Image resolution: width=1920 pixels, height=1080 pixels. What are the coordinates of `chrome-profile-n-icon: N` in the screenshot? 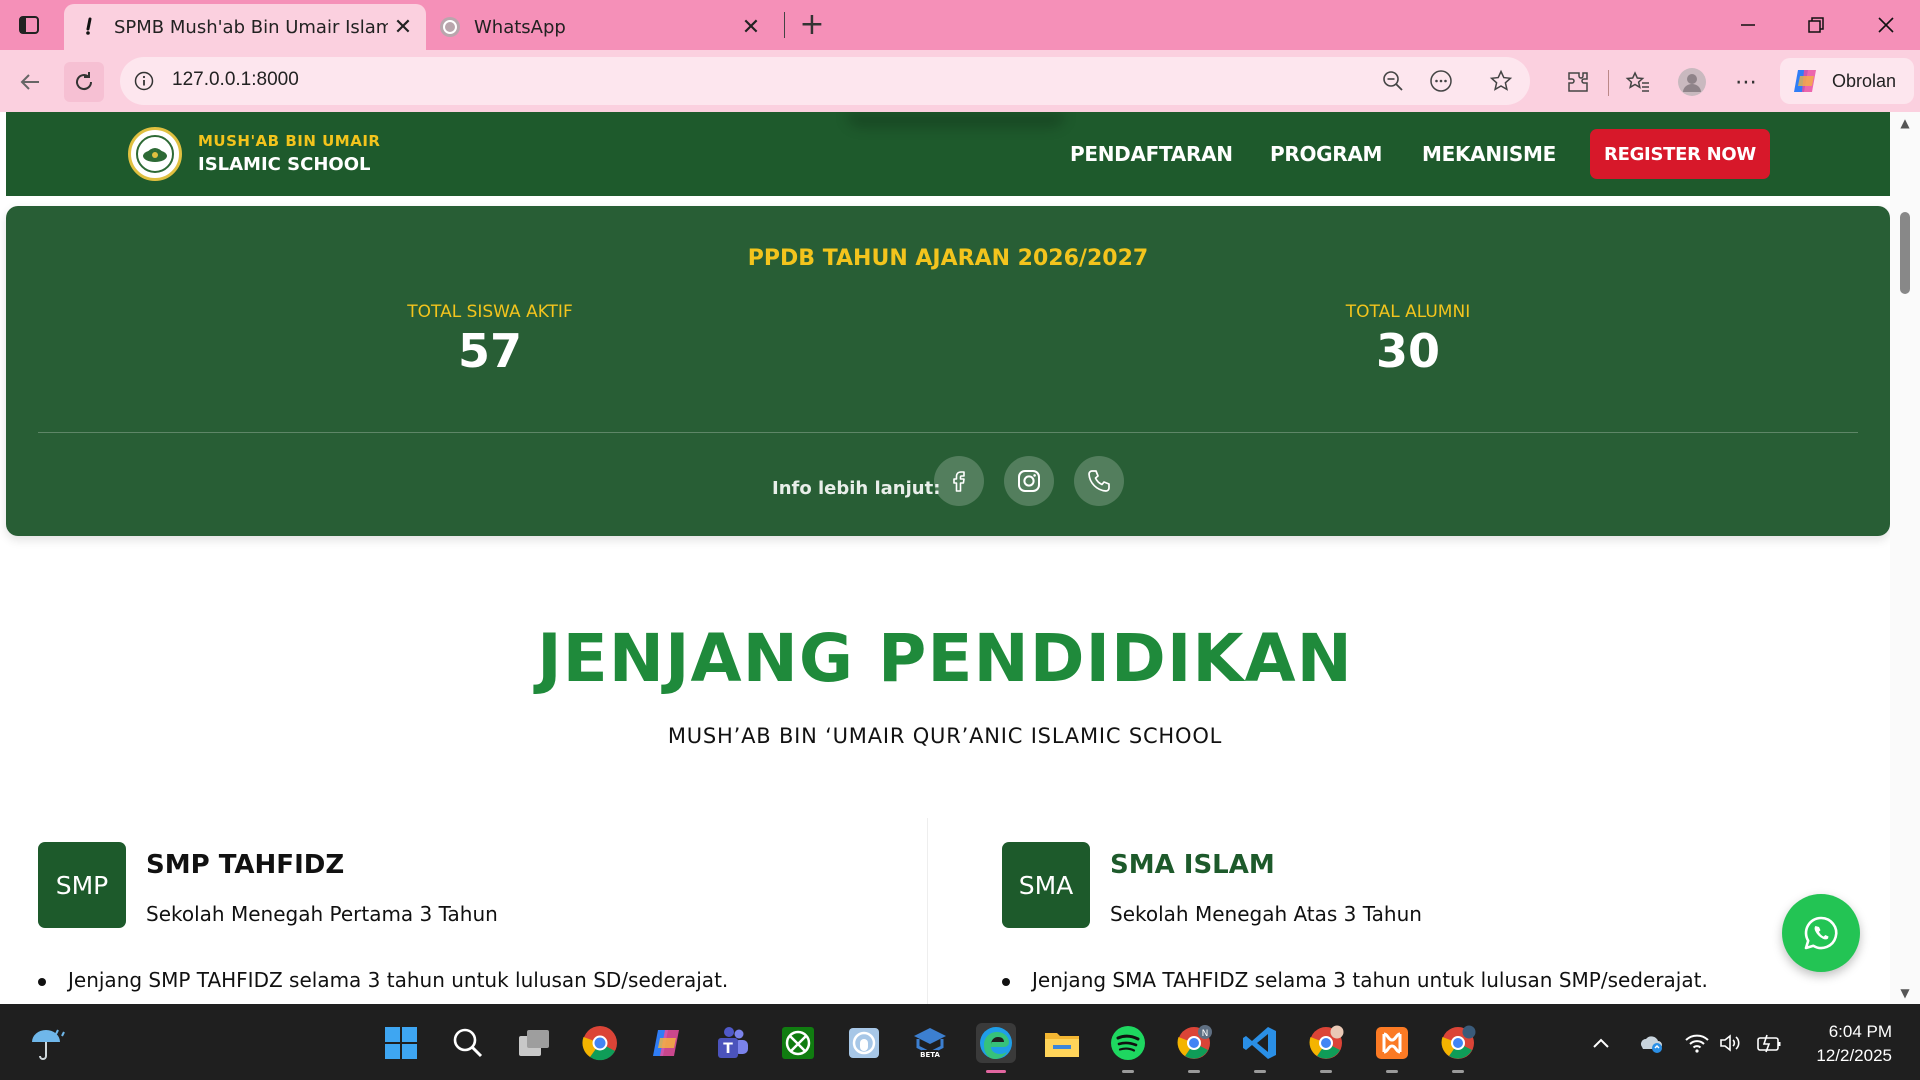 It's located at (1194, 1048).